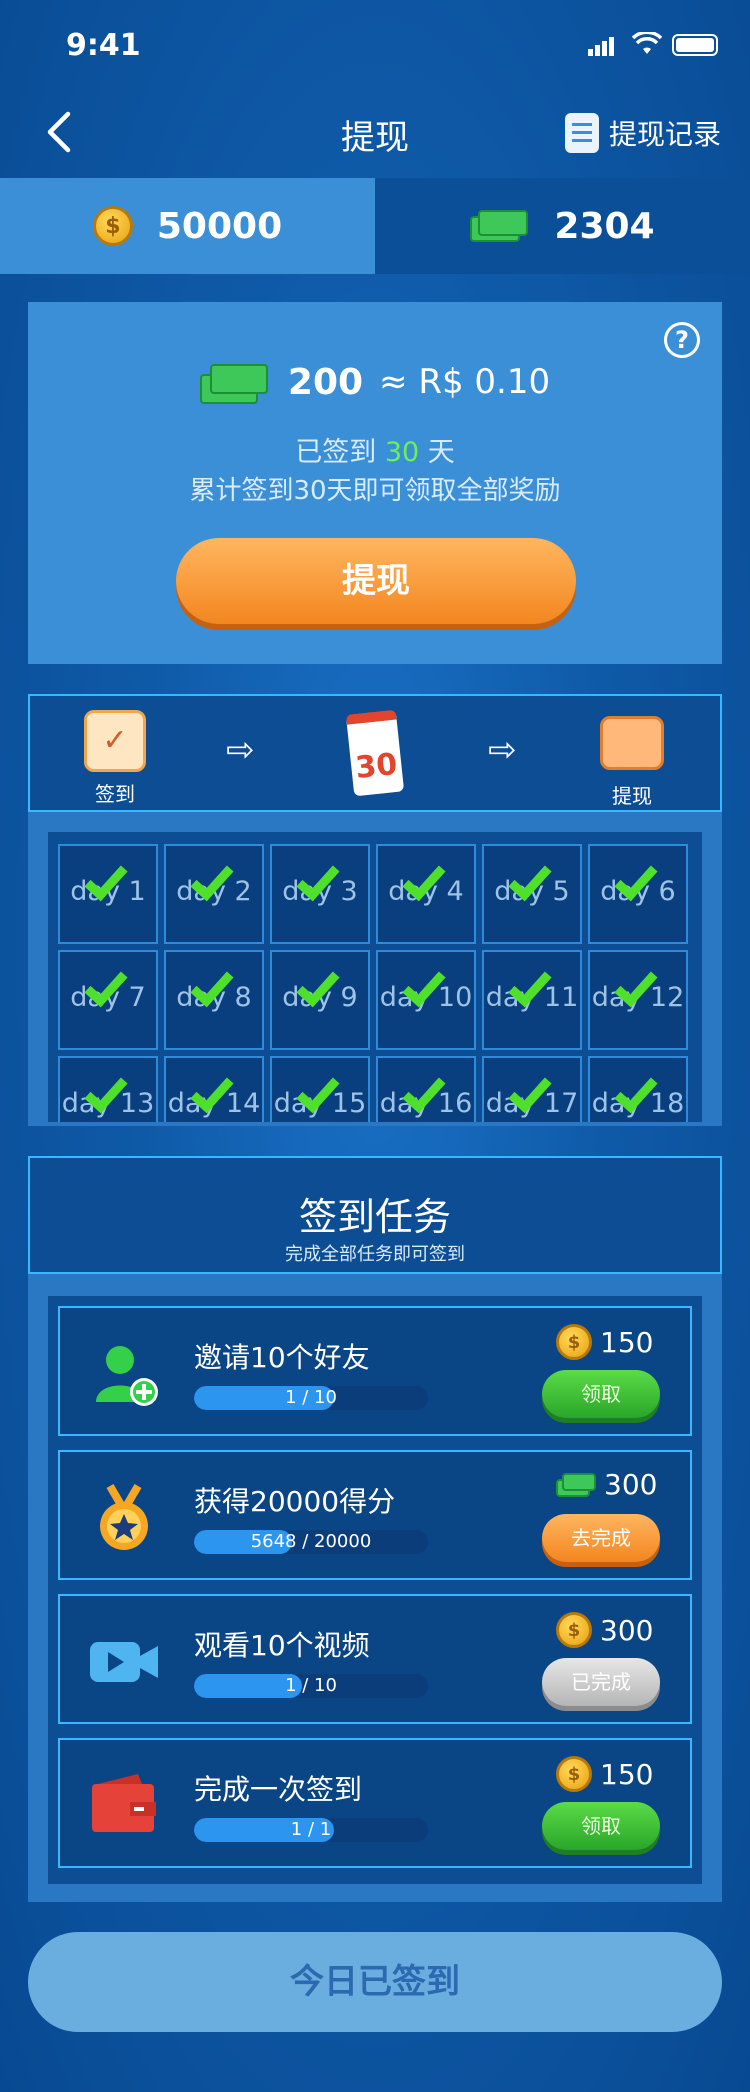  Describe the element at coordinates (115, 794) in the screenshot. I see `step-signin-label: 签到` at that location.